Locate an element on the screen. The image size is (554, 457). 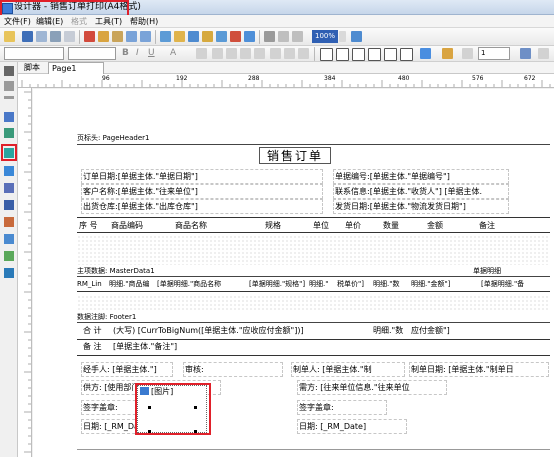
font-name-select is located at coordinates (34, 53).